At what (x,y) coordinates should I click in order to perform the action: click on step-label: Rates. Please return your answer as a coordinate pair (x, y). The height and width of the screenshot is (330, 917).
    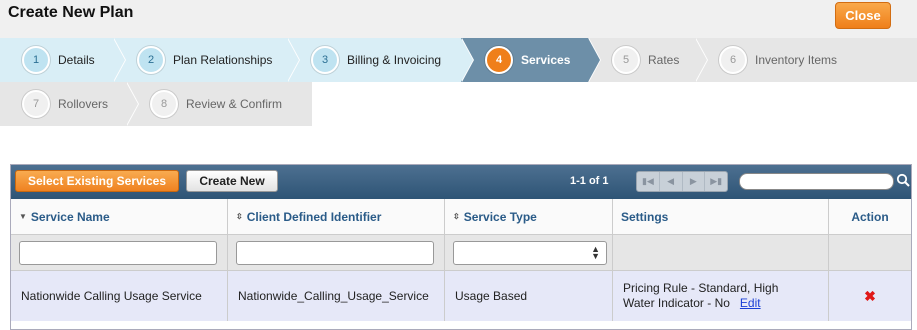
    Looking at the image, I should click on (664, 60).